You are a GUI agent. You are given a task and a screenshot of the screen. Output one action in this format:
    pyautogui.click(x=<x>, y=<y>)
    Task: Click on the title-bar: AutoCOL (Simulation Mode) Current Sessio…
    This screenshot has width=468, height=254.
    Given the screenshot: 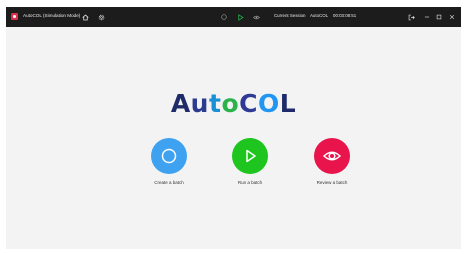 What is the action you would take?
    pyautogui.click(x=233, y=17)
    